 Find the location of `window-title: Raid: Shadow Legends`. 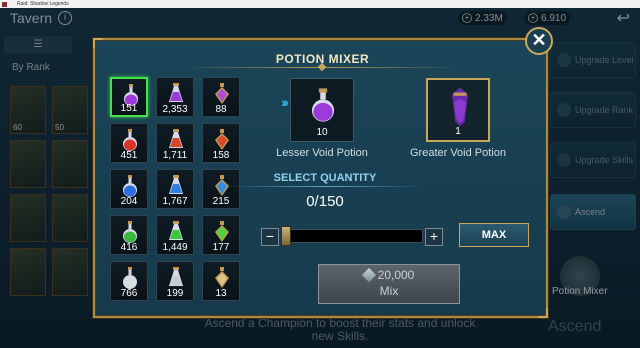

window-title: Raid: Shadow Legends is located at coordinates (43, 4).